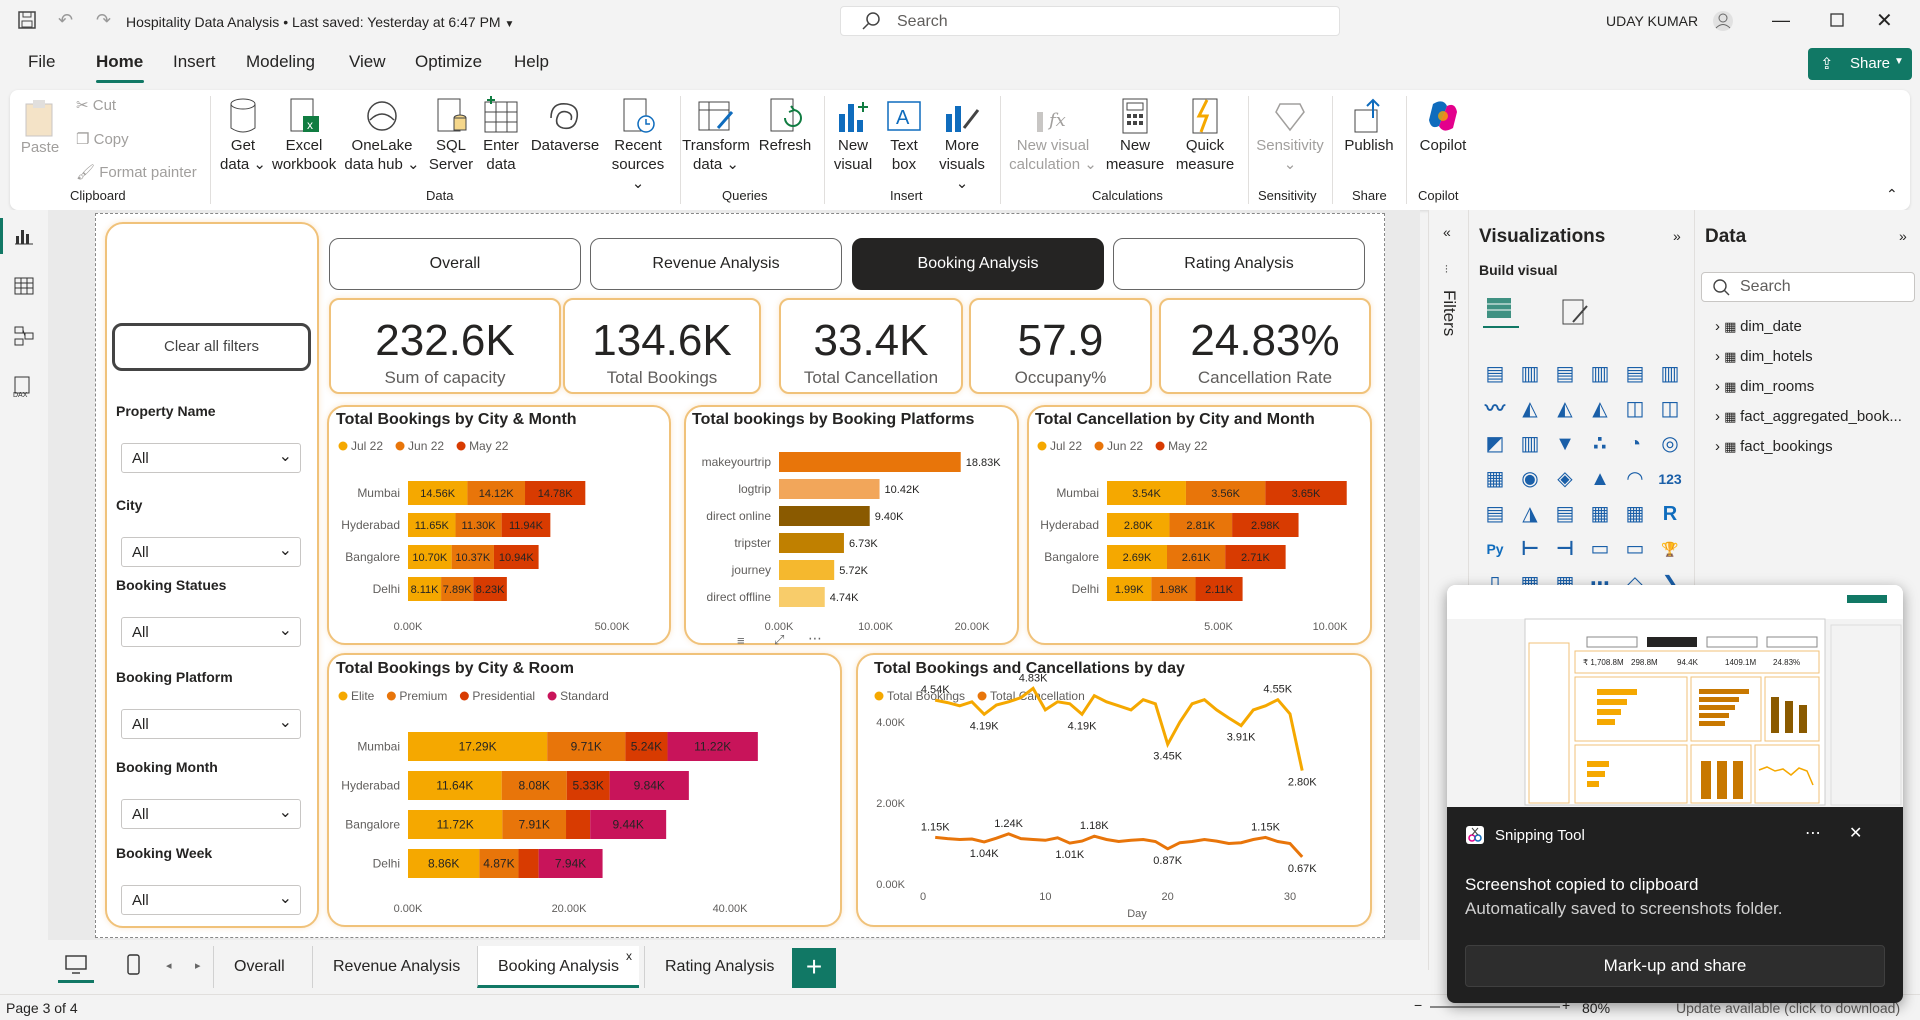  I want to click on kpi-visual-icon: ◮, so click(1530, 514).